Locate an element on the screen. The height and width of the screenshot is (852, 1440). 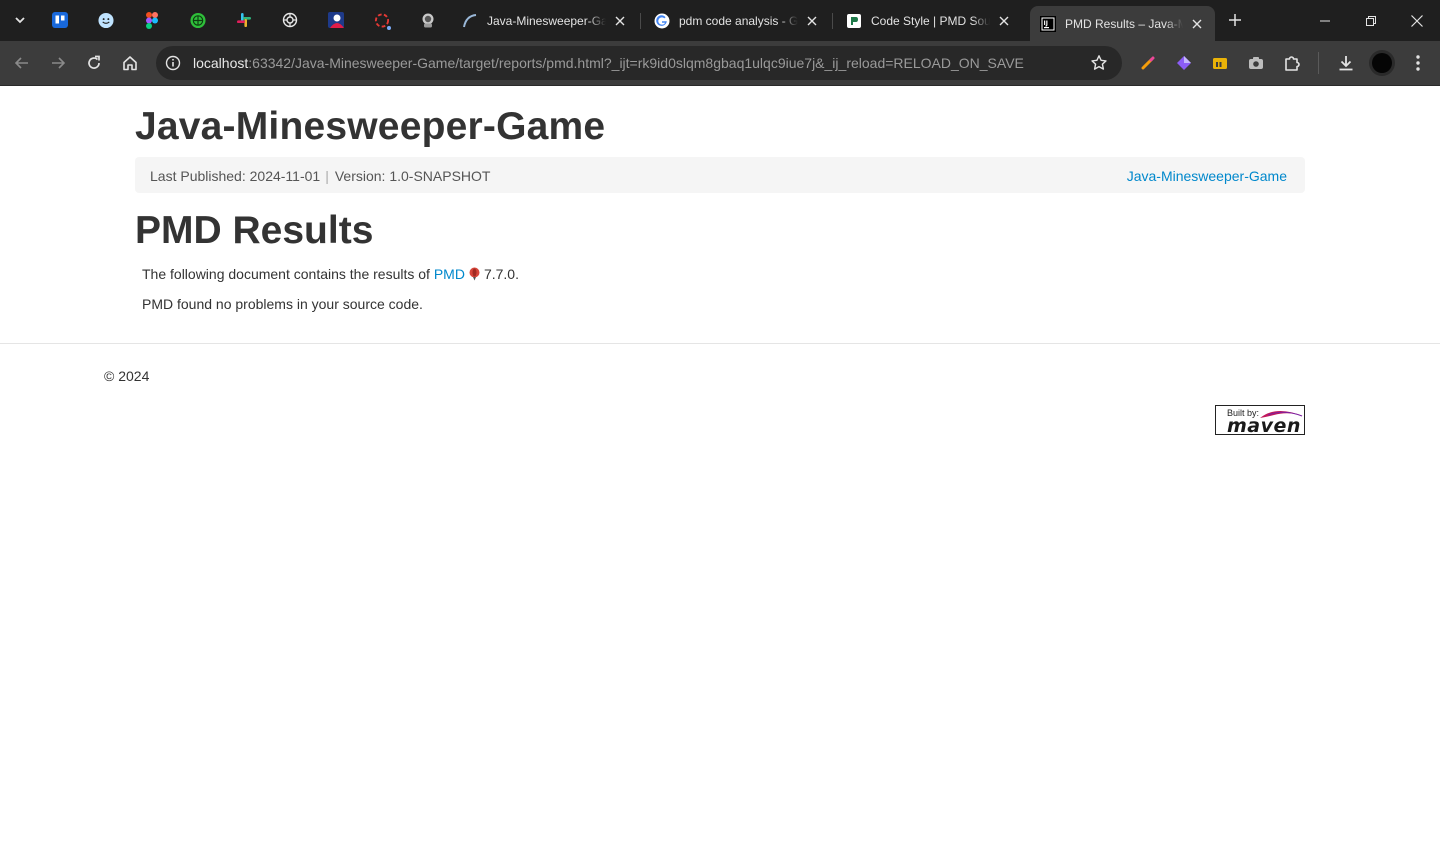
google-icon is located at coordinates (662, 21).